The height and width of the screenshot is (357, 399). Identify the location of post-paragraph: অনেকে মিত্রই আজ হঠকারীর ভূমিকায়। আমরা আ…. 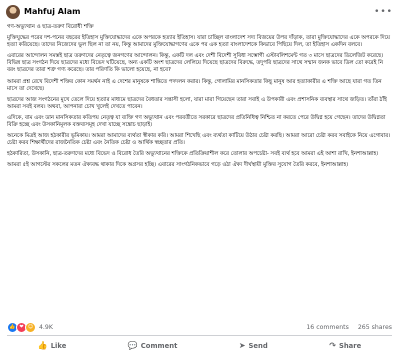
(199, 140).